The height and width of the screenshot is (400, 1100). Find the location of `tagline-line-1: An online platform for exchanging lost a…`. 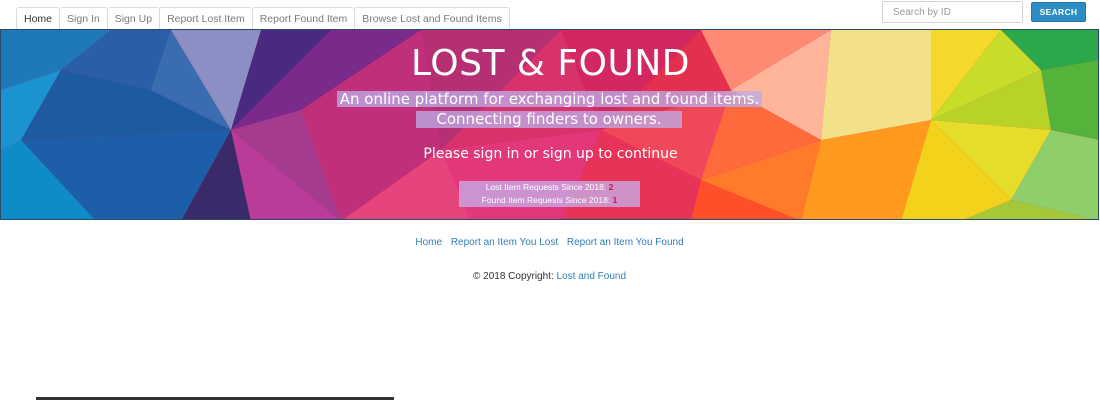

tagline-line-1: An online platform for exchanging lost a… is located at coordinates (549, 99).